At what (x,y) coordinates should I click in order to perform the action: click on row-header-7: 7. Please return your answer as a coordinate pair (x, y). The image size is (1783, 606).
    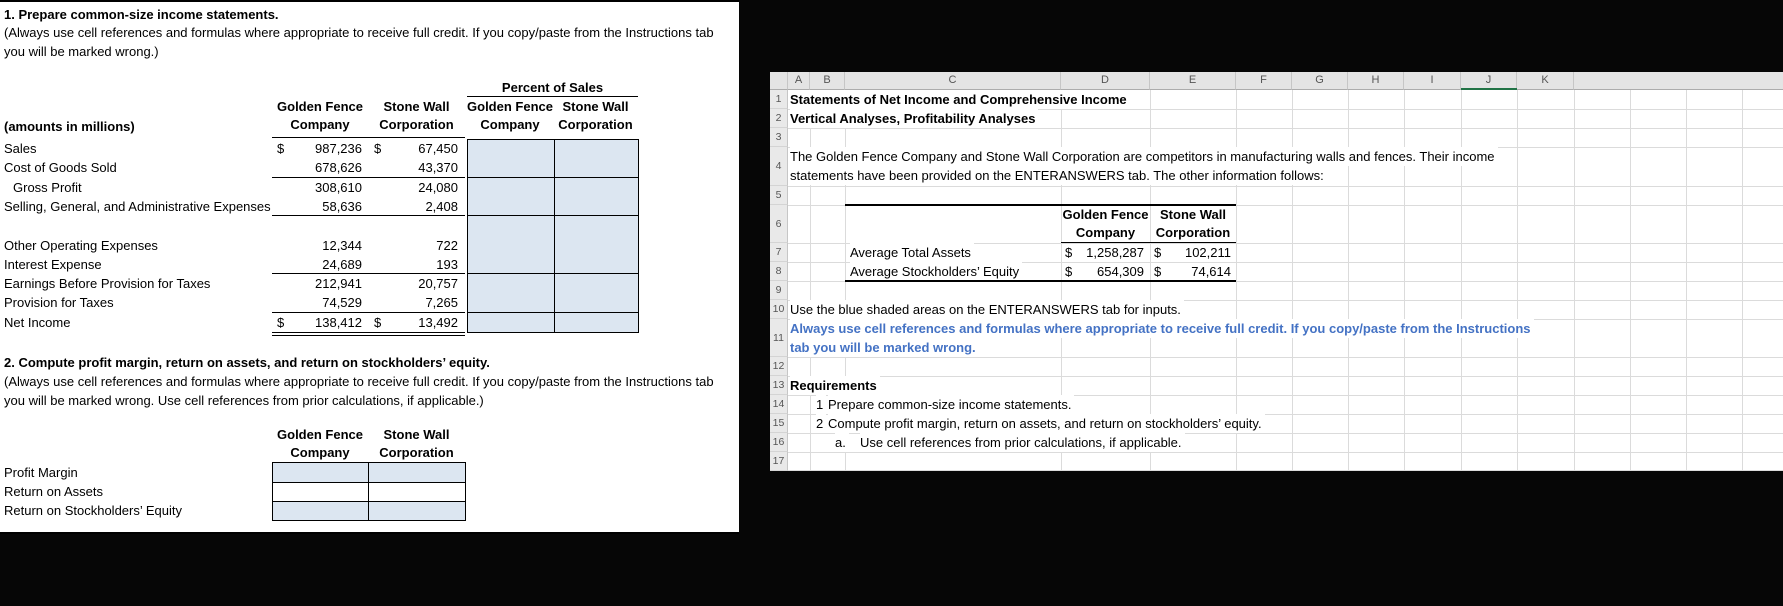
    Looking at the image, I should click on (779, 252).